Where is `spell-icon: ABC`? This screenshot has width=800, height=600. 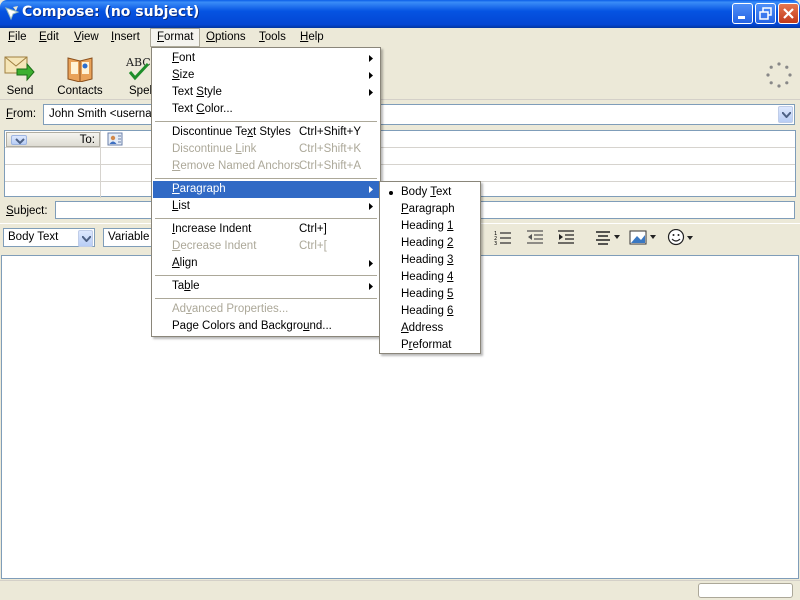
spell-icon: ABC is located at coordinates (138, 68).